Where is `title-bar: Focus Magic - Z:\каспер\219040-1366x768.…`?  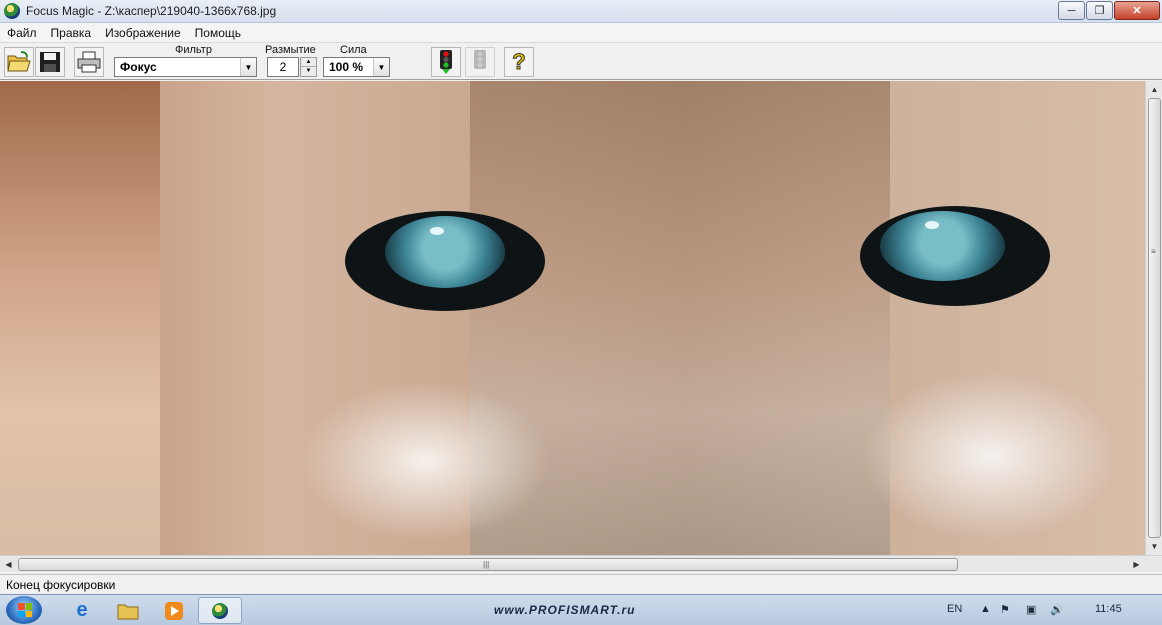 title-bar: Focus Magic - Z:\каспер\219040-1366x768.… is located at coordinates (581, 11).